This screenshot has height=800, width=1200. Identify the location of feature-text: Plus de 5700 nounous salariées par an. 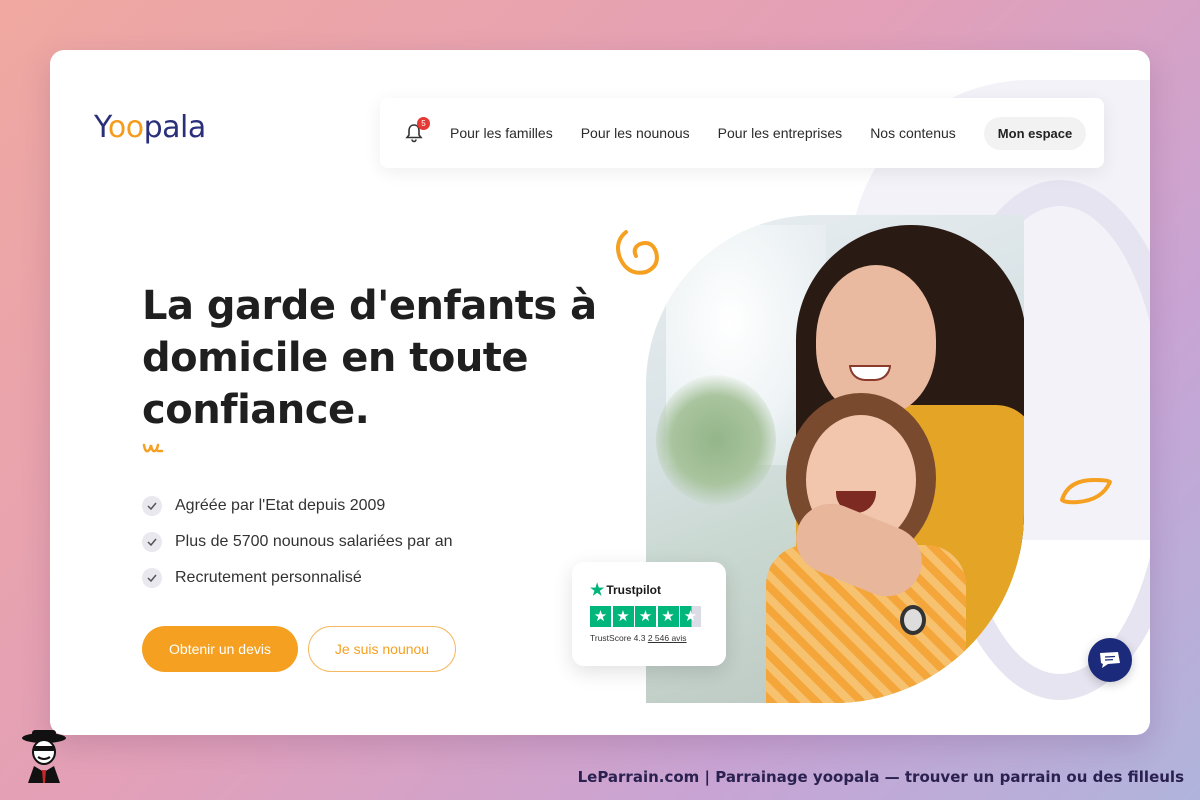
(314, 541).